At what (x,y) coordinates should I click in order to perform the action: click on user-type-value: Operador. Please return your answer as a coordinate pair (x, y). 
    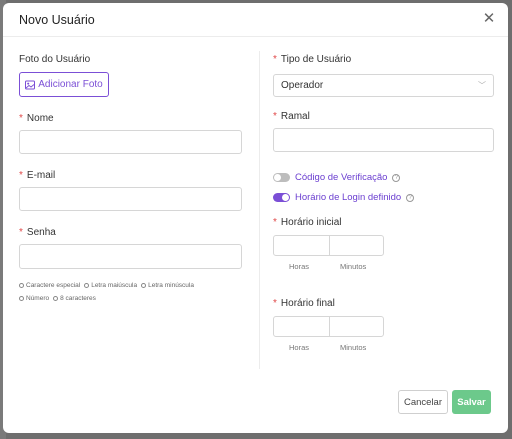
    Looking at the image, I should click on (302, 85).